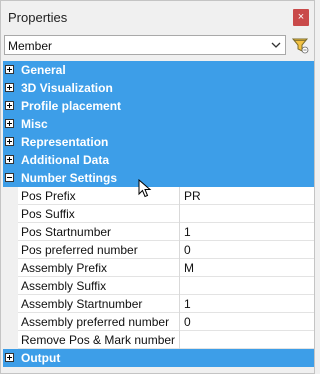 This screenshot has width=320, height=374. What do you see at coordinates (158, 196) in the screenshot?
I see `property-row: Pos Prefix PR` at bounding box center [158, 196].